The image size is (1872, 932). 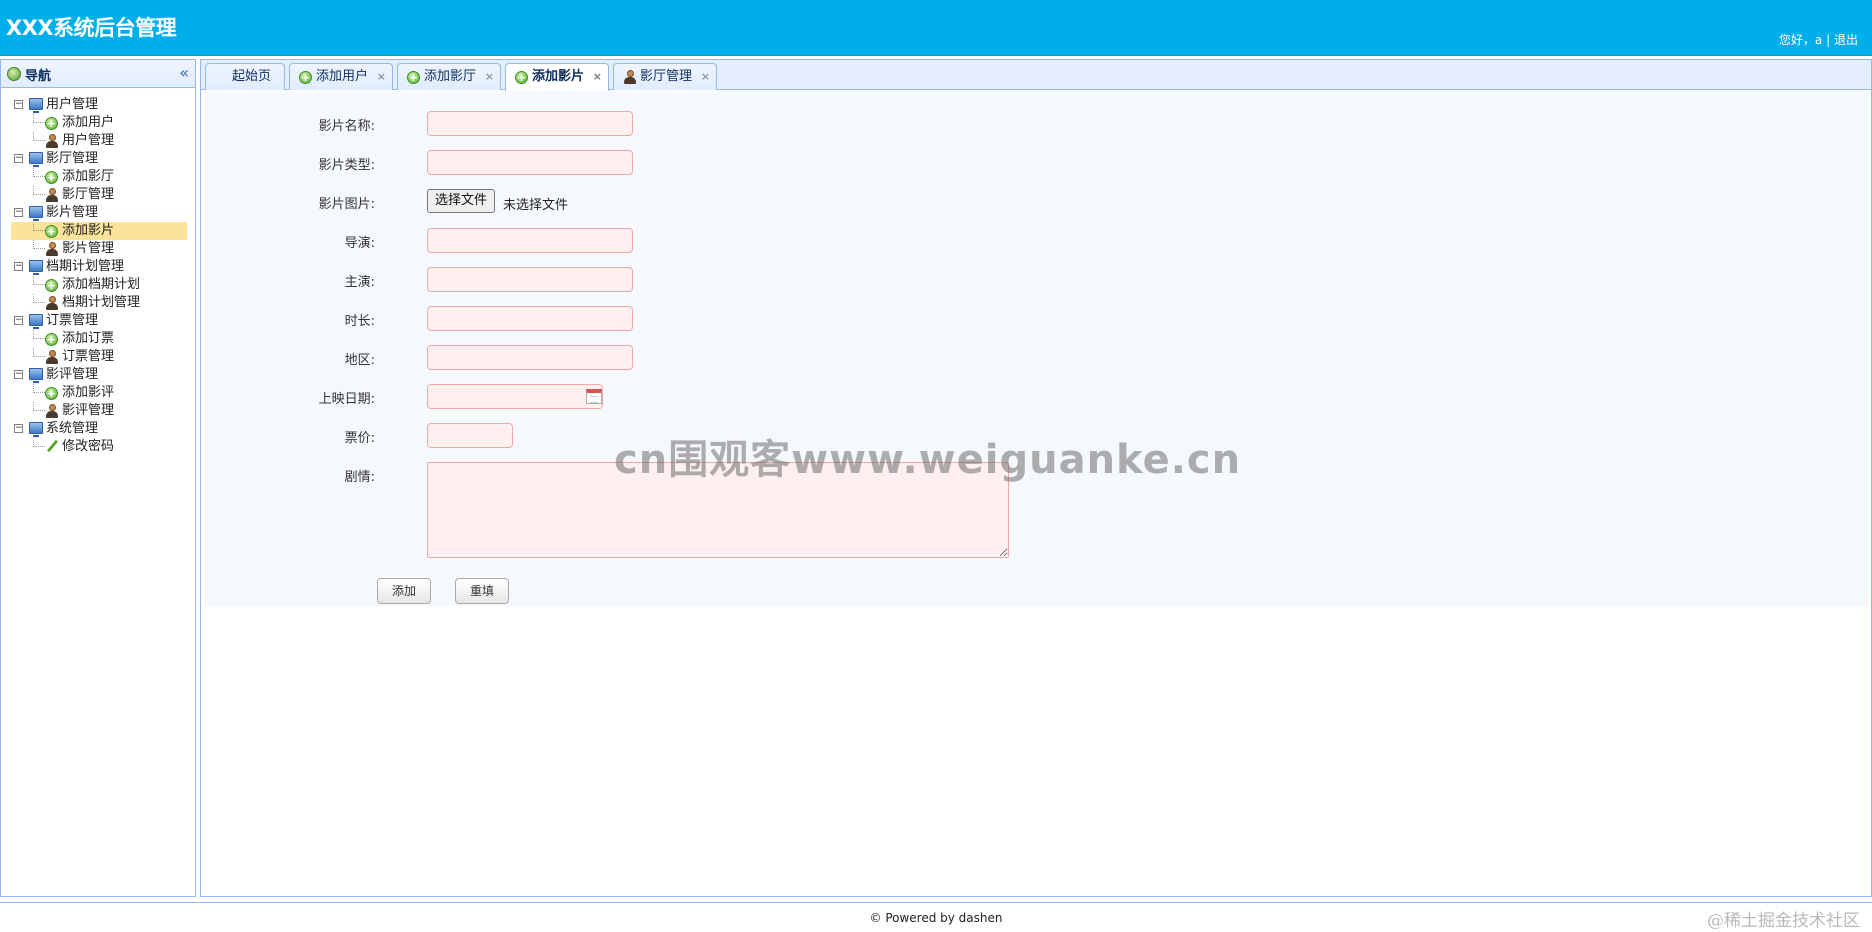 I want to click on tree-item-2-0: + 添加影片, so click(x=99, y=231).